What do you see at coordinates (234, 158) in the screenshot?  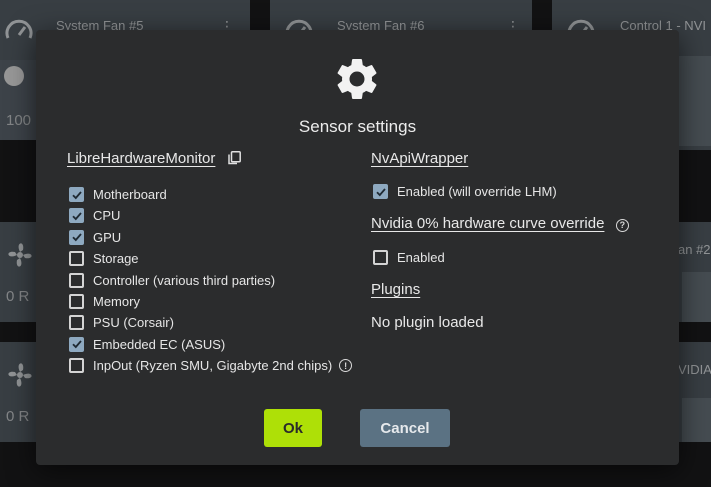 I see `copy-icon` at bounding box center [234, 158].